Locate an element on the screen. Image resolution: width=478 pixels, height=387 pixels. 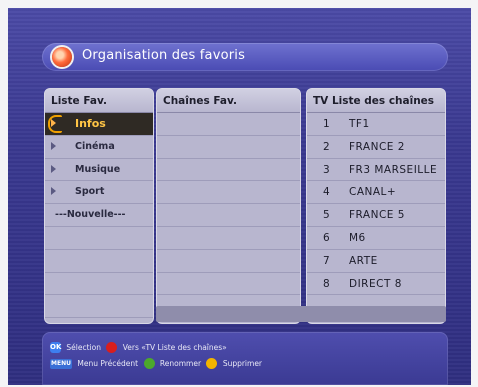
fav-channels-header: Chaînes Fav. is located at coordinates (228, 101).